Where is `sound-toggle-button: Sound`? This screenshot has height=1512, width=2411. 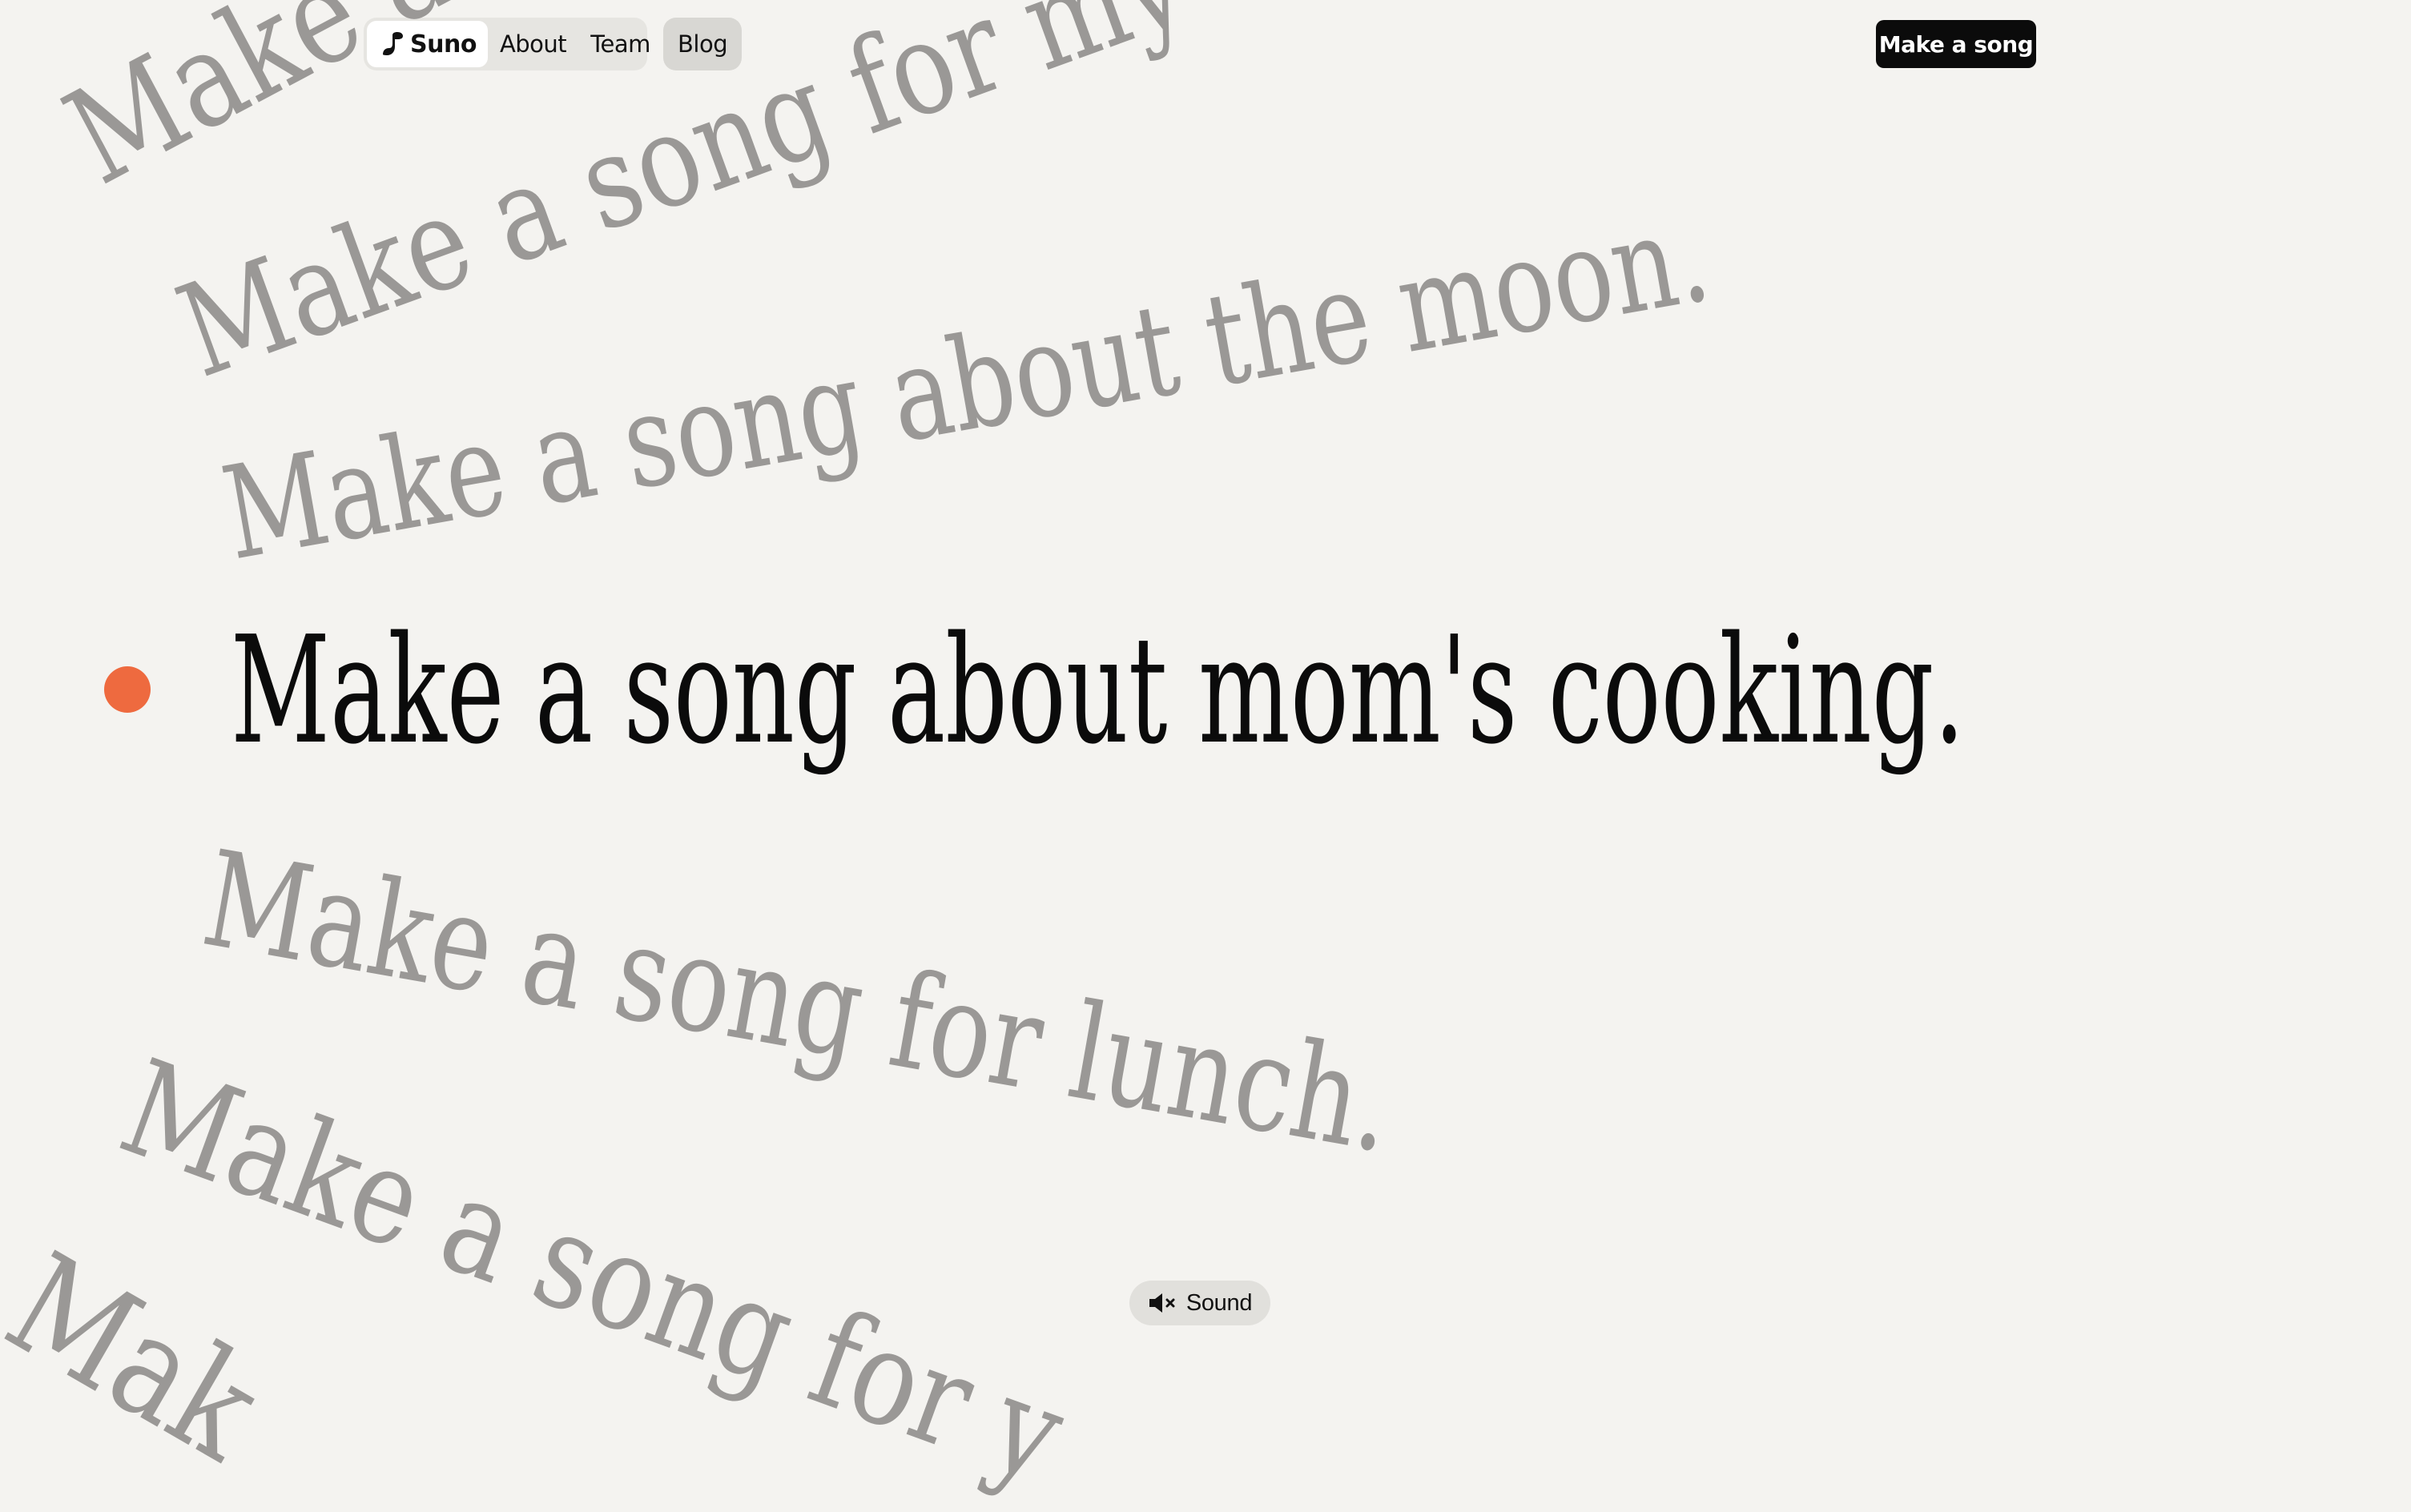
sound-toggle-button: Sound is located at coordinates (1199, 1303).